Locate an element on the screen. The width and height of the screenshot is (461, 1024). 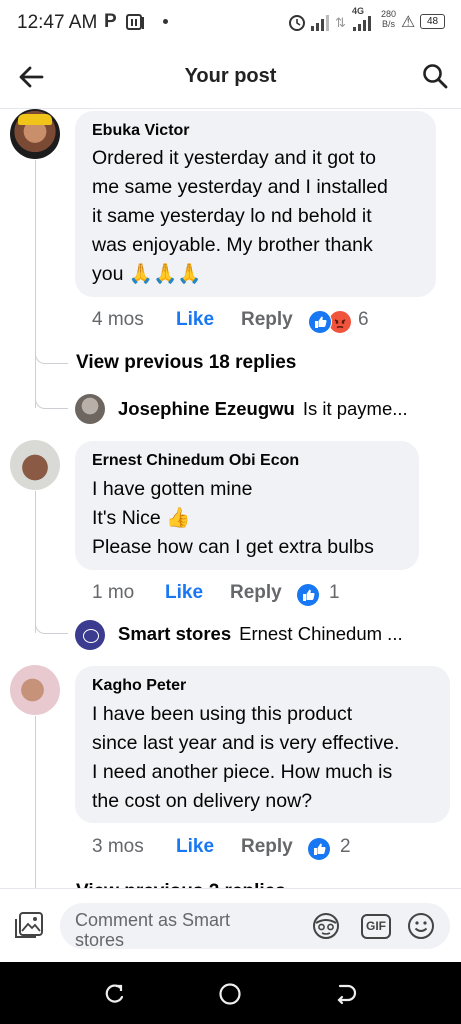
top-app-bar: Your post is located at coordinates (230, 77).